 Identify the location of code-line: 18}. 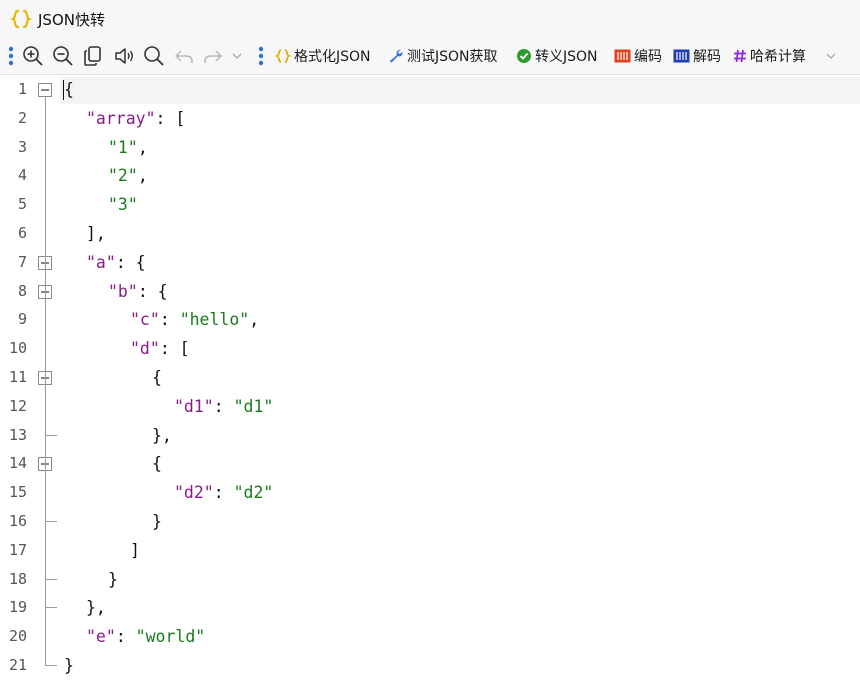
(430, 579).